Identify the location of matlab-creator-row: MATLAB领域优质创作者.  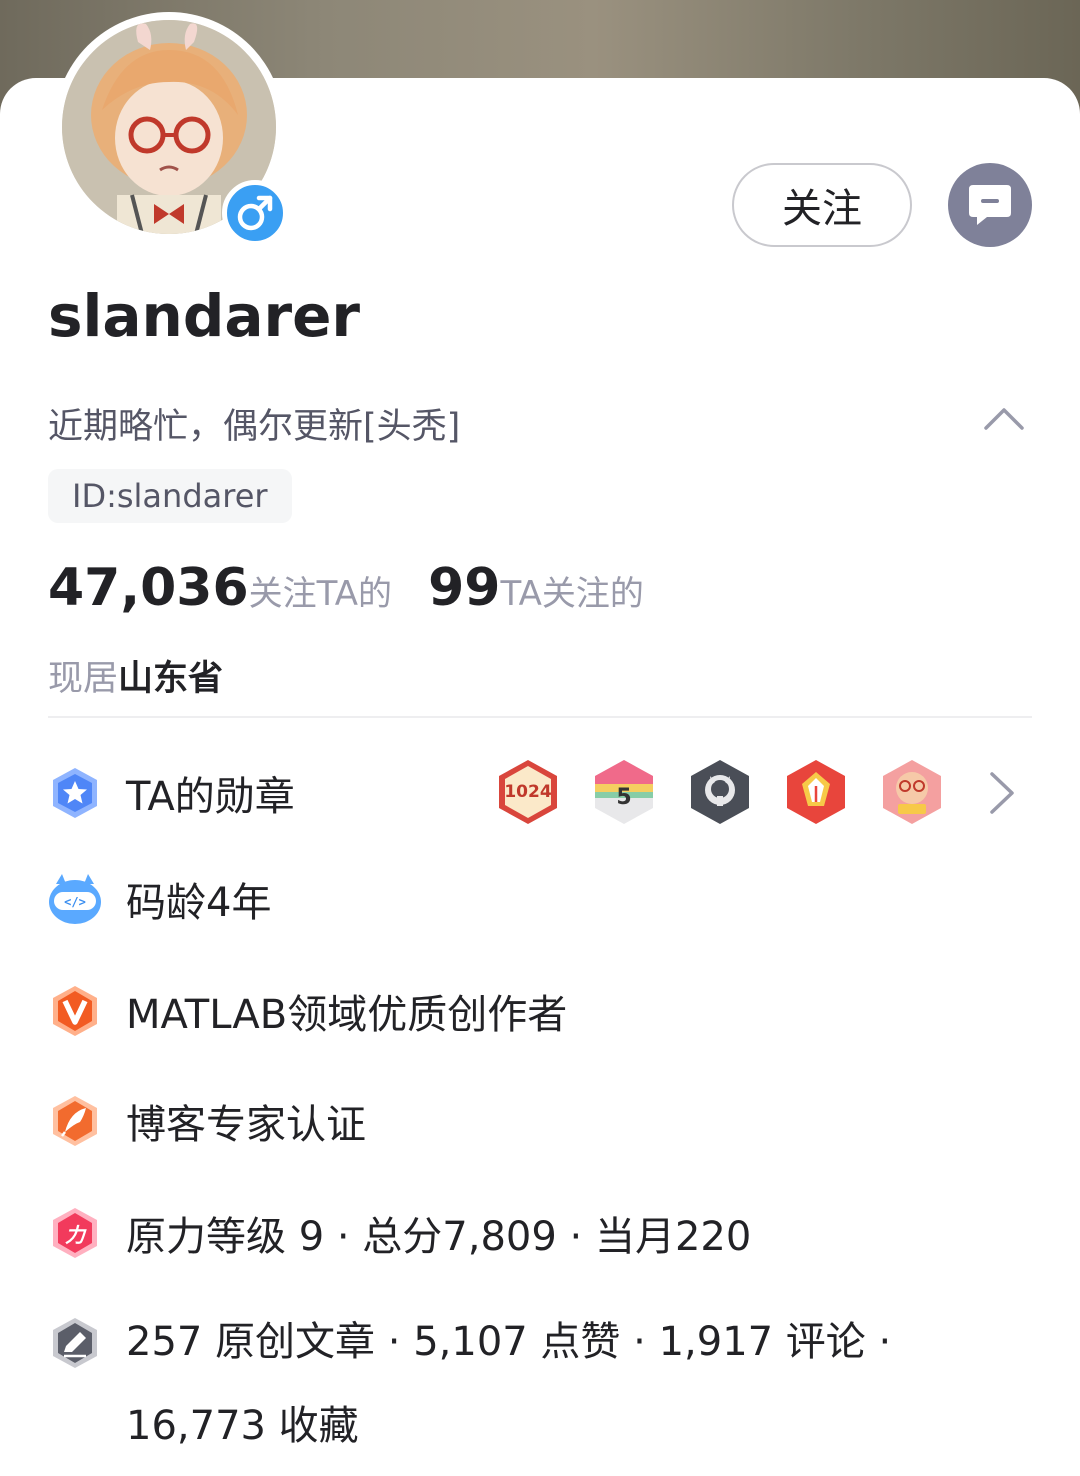
(307, 1011).